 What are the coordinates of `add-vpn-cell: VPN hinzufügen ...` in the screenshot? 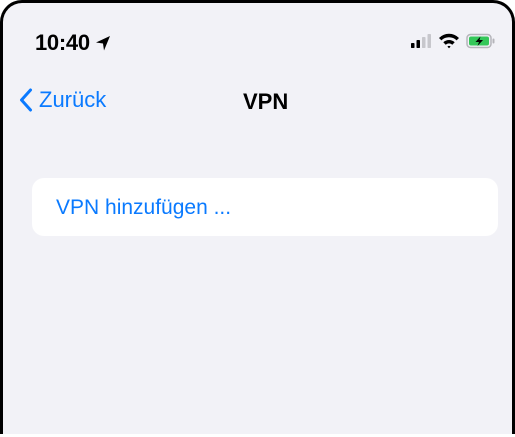 It's located at (265, 207).